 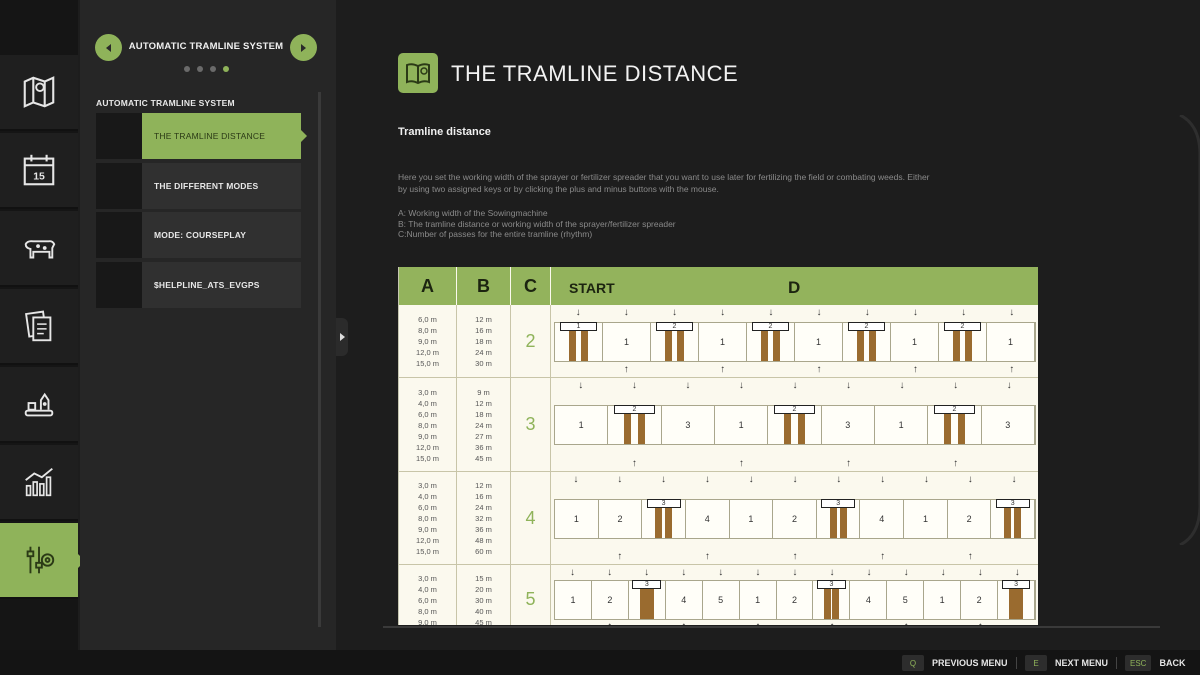 What do you see at coordinates (483, 529) in the screenshot?
I see `distance-value: 36 m` at bounding box center [483, 529].